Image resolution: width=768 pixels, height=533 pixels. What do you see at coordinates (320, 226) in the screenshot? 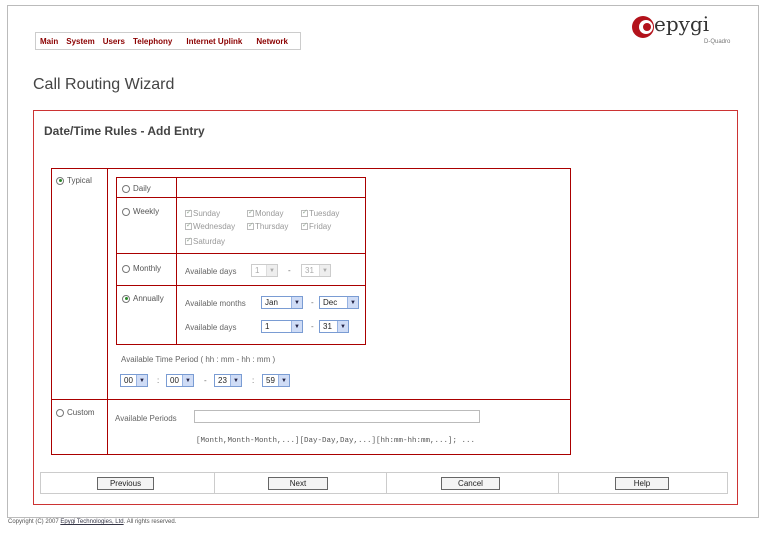
I see `weekday-friday-label: Friday` at bounding box center [320, 226].